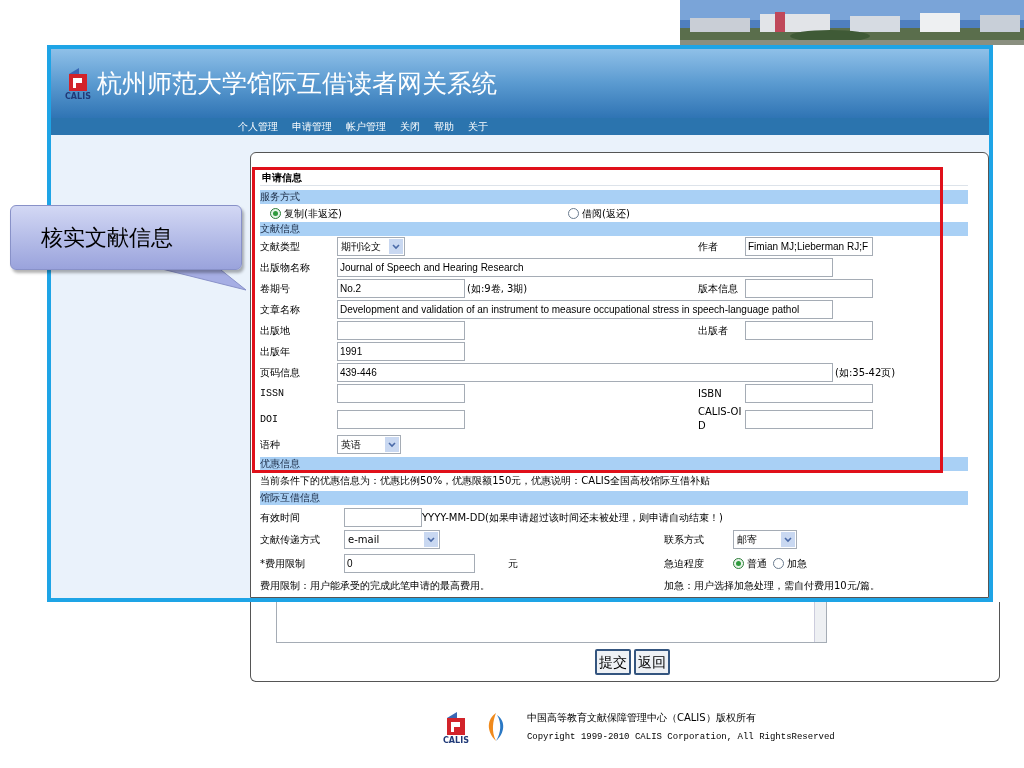  I want to click on field-label: 文献传递方式, so click(290, 540).